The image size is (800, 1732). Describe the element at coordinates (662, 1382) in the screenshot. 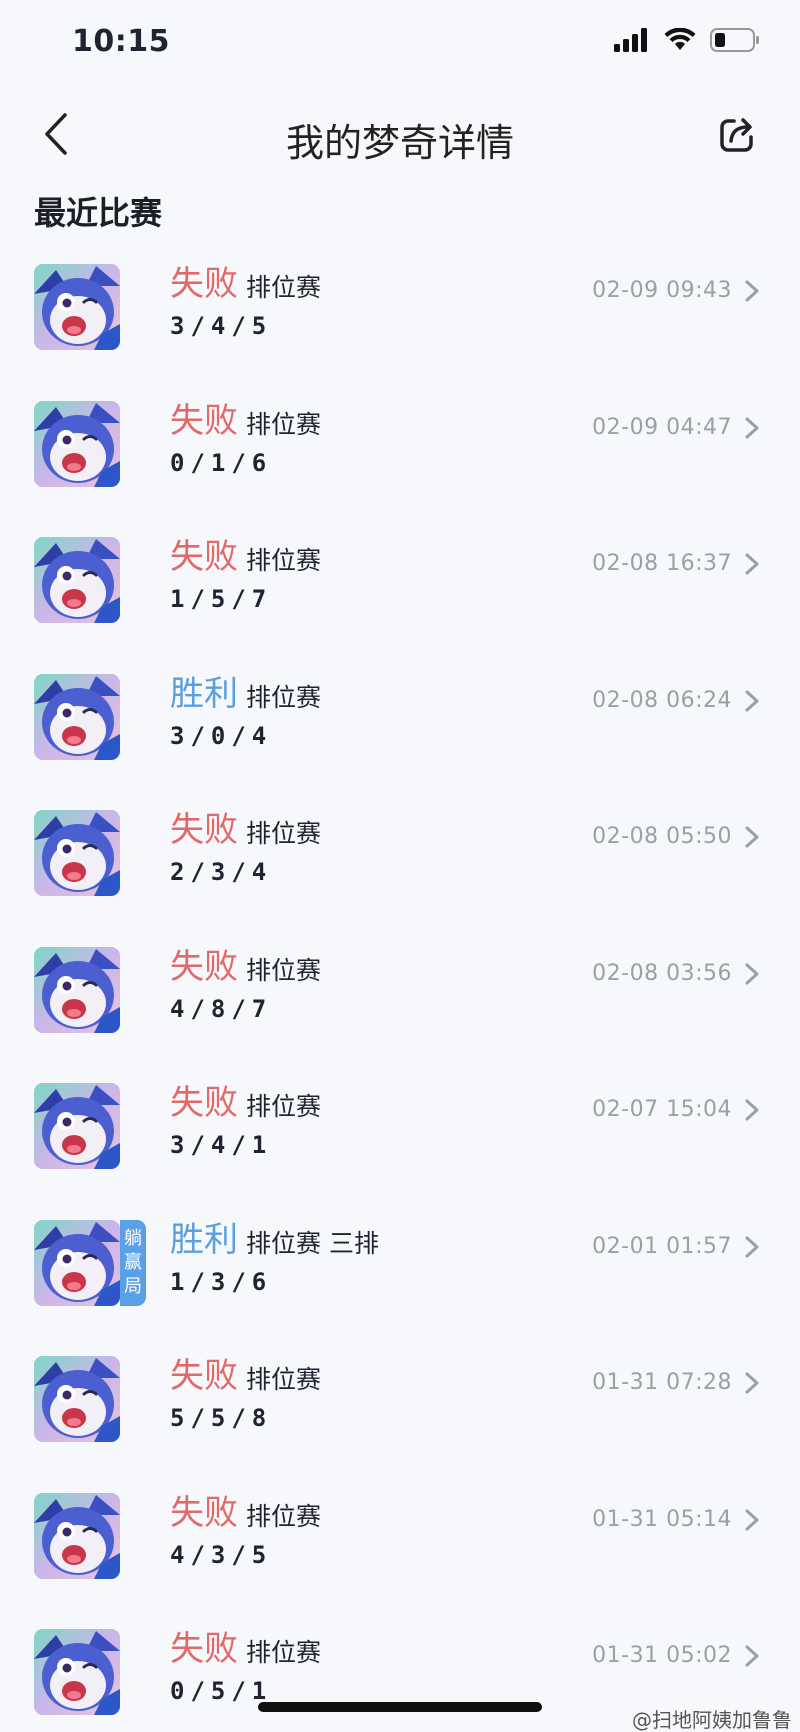

I see `match-time: 01-31 07:28` at that location.